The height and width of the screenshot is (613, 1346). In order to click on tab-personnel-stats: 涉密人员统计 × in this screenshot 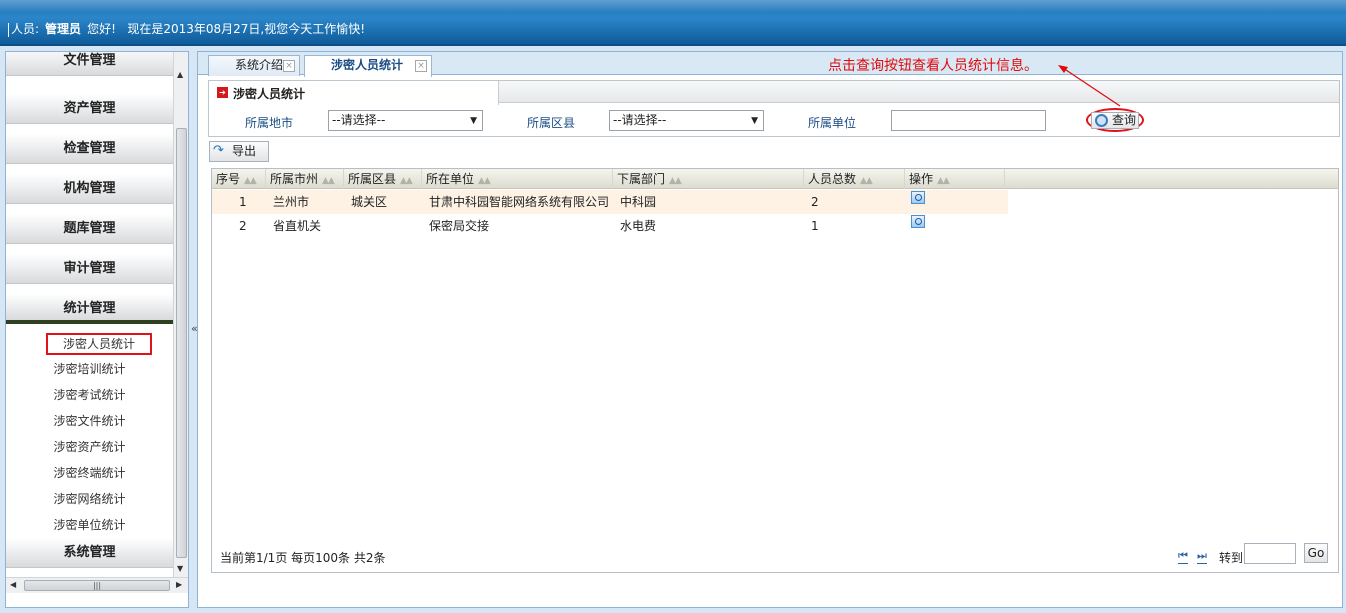, I will do `click(368, 66)`.